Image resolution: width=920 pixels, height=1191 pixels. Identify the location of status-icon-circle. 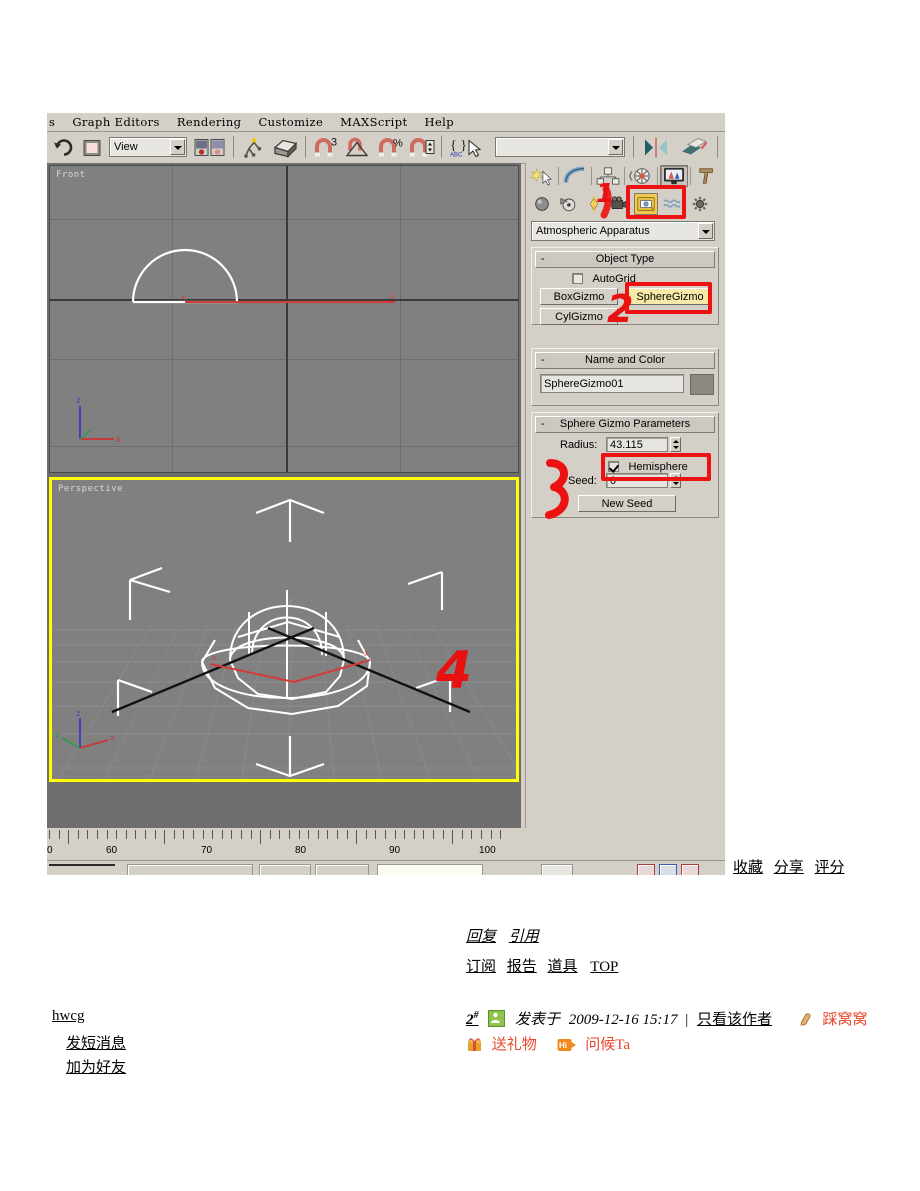
(614, 869).